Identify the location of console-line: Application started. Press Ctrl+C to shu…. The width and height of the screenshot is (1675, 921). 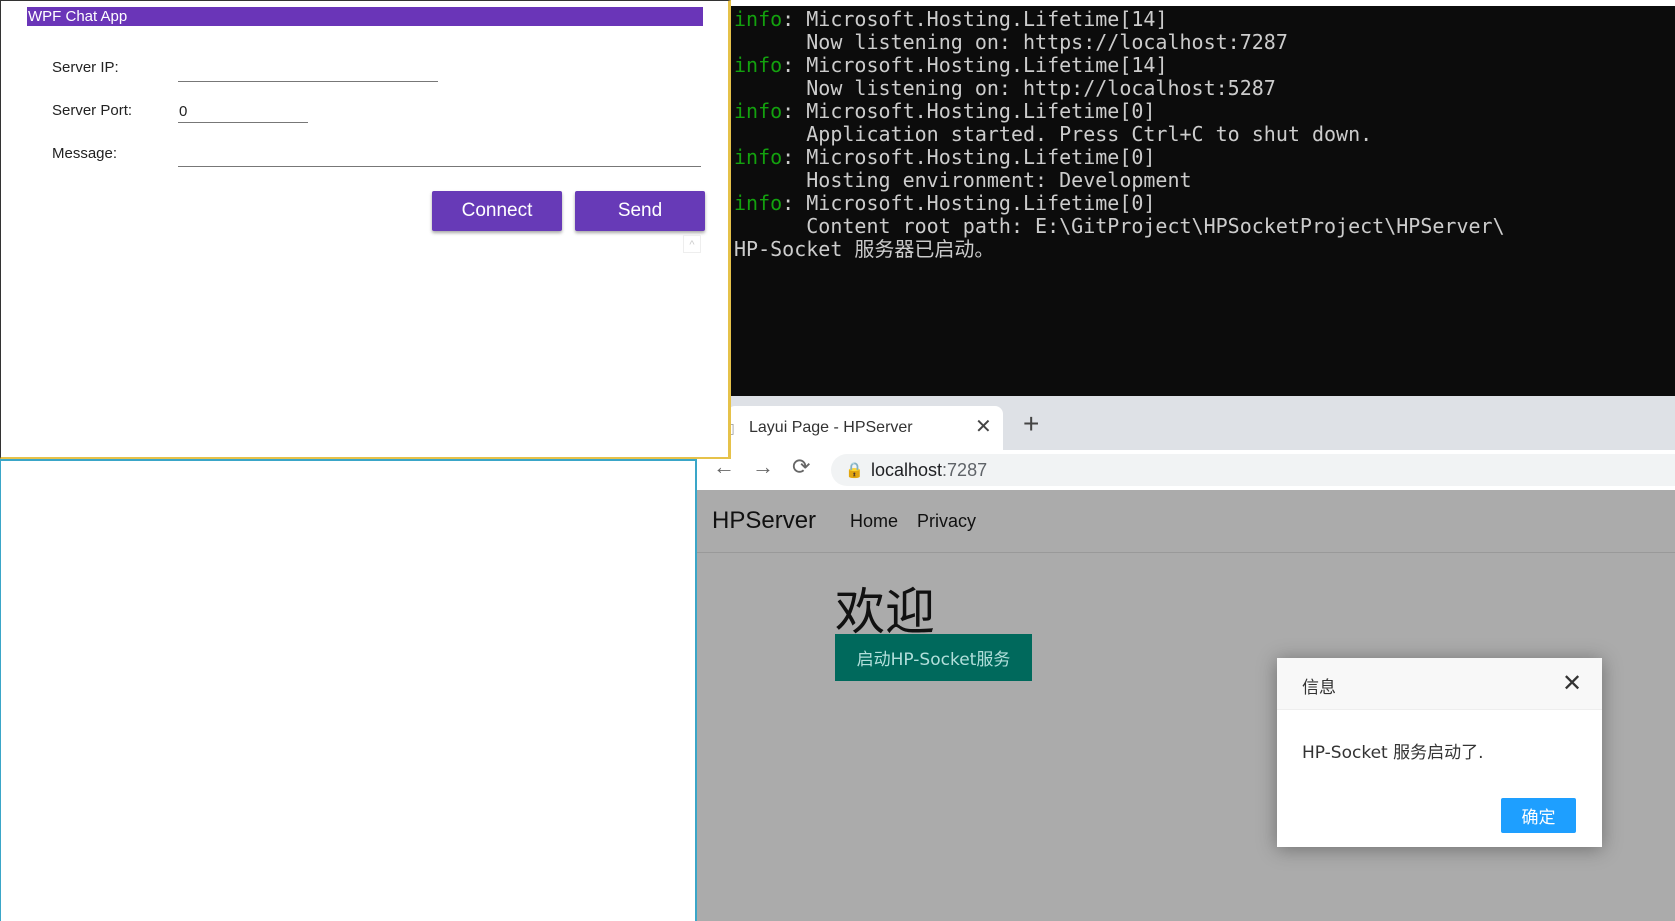
(1204, 134).